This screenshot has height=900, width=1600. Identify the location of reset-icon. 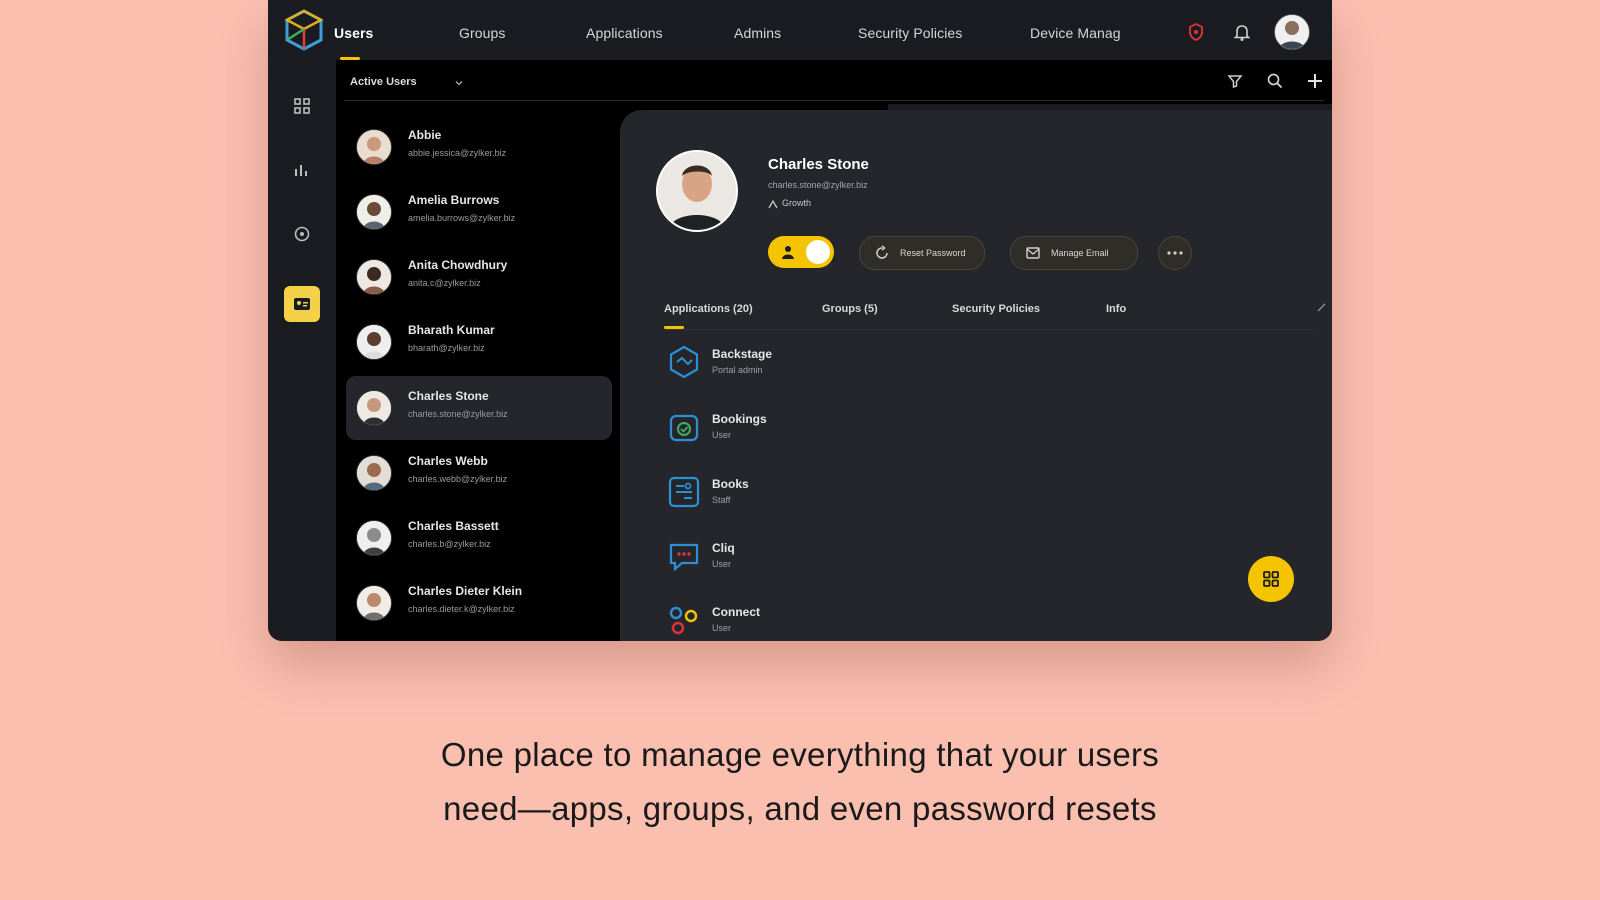
(882, 252).